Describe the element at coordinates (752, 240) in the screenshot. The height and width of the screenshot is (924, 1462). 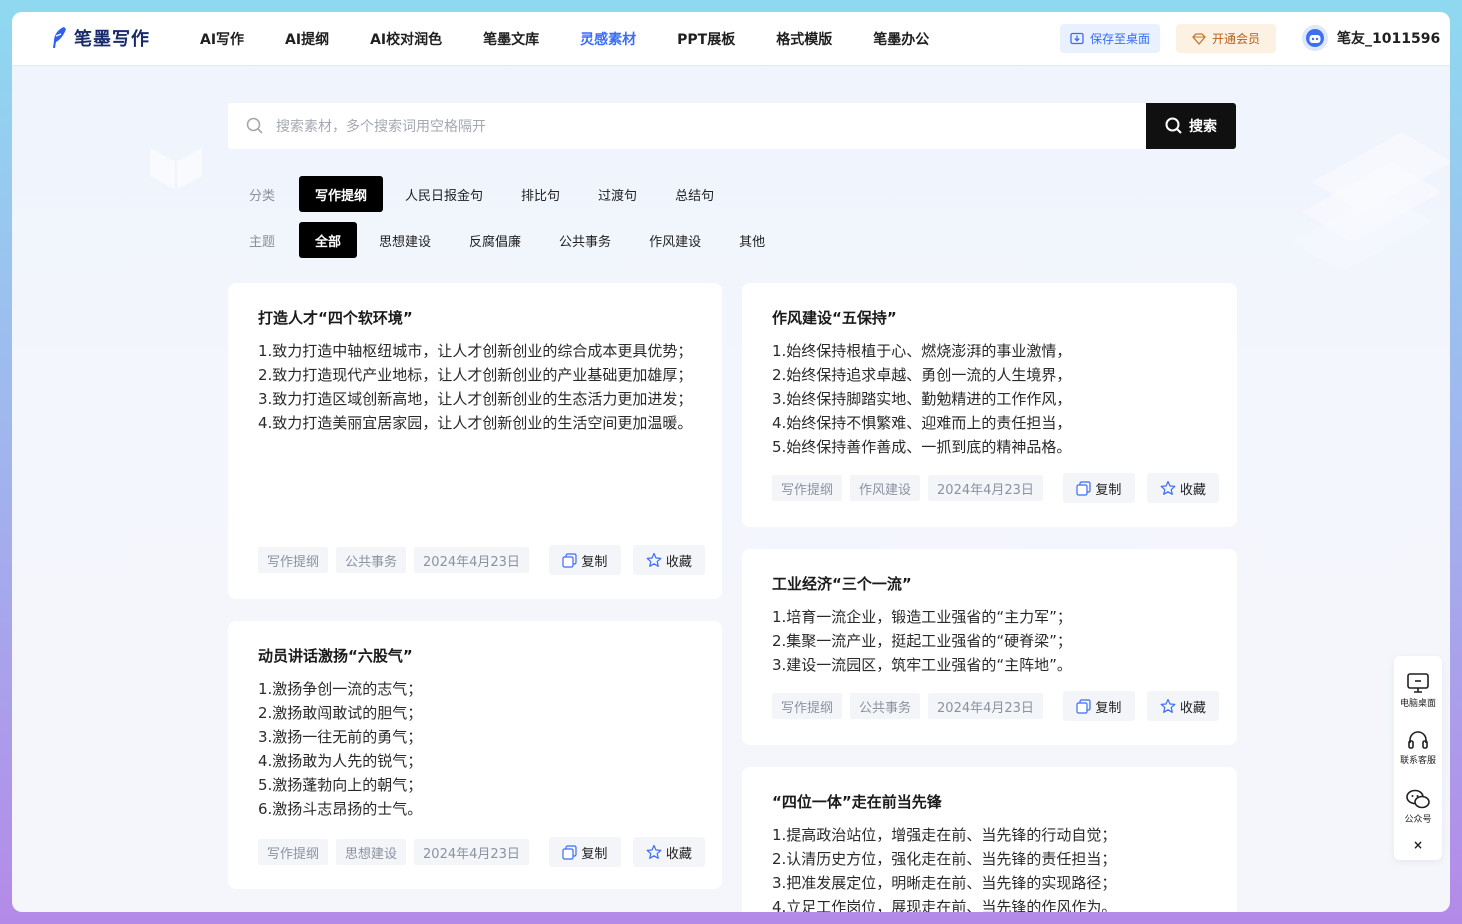
I see `theme-chip-other: 其他` at that location.